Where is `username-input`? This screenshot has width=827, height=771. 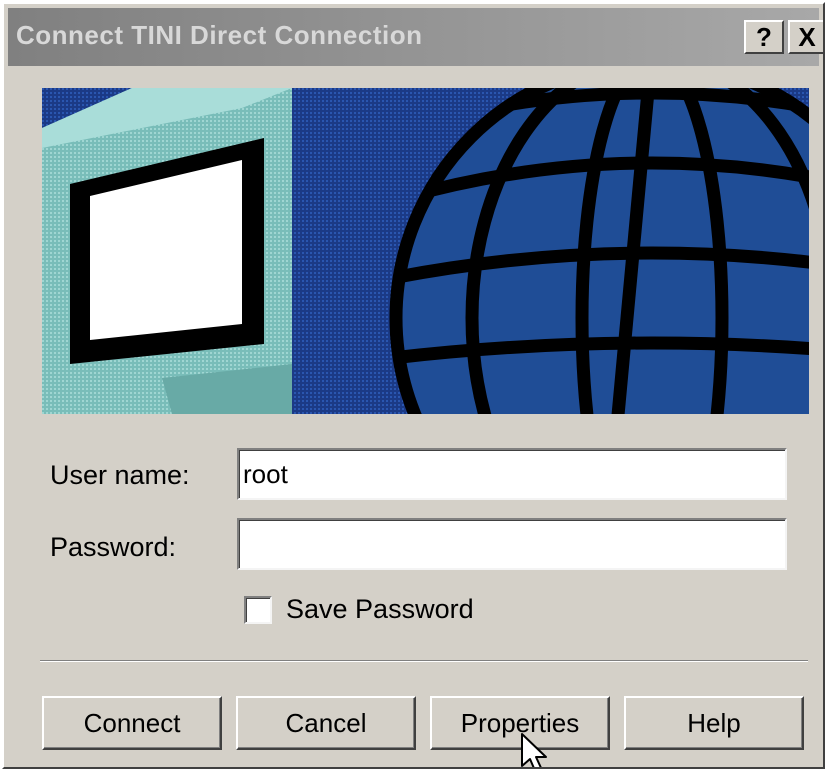 username-input is located at coordinates (512, 474).